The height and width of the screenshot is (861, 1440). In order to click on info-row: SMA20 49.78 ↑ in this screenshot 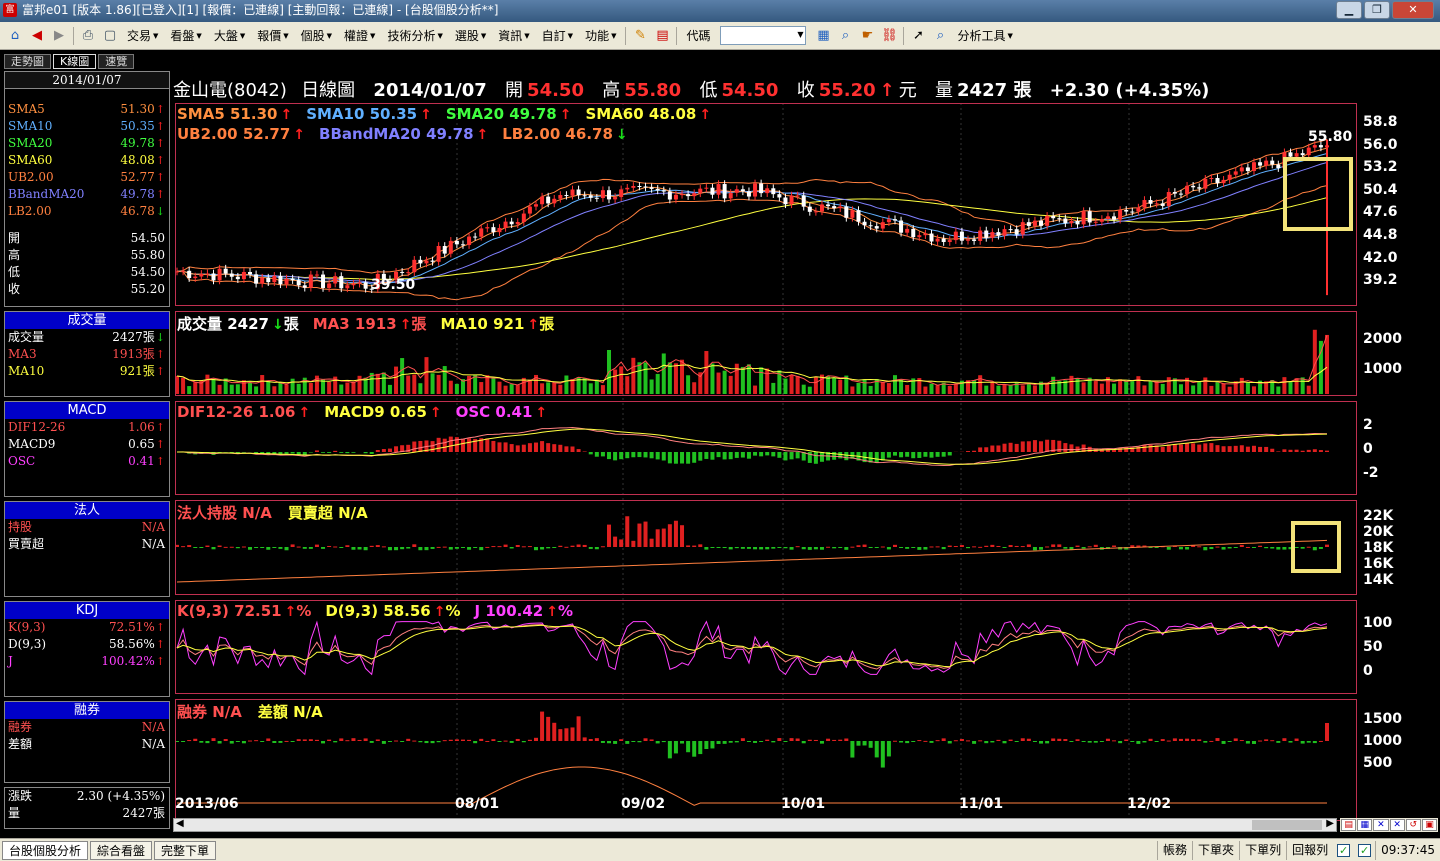, I will do `click(87, 143)`.